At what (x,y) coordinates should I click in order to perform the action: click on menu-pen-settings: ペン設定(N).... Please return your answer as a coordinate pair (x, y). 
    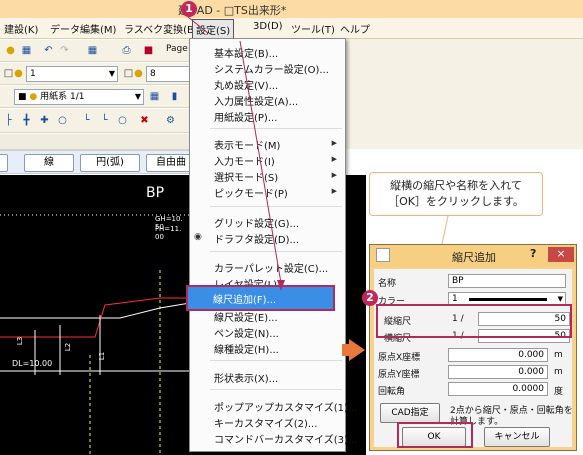
    Looking at the image, I should click on (246, 332).